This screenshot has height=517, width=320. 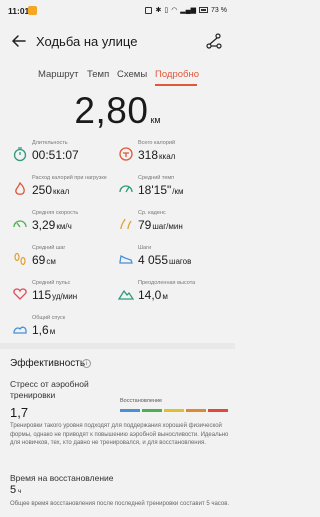 What do you see at coordinates (40, 330) in the screenshot?
I see `stat-value: 1,6` at bounding box center [40, 330].